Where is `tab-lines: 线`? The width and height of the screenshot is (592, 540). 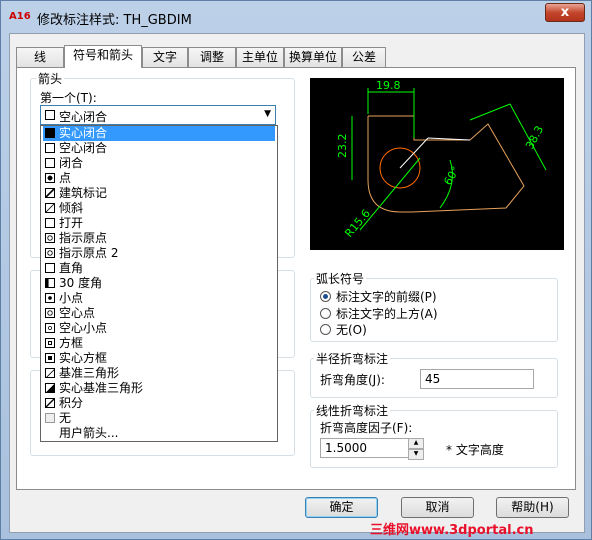 tab-lines: 线 is located at coordinates (40, 57).